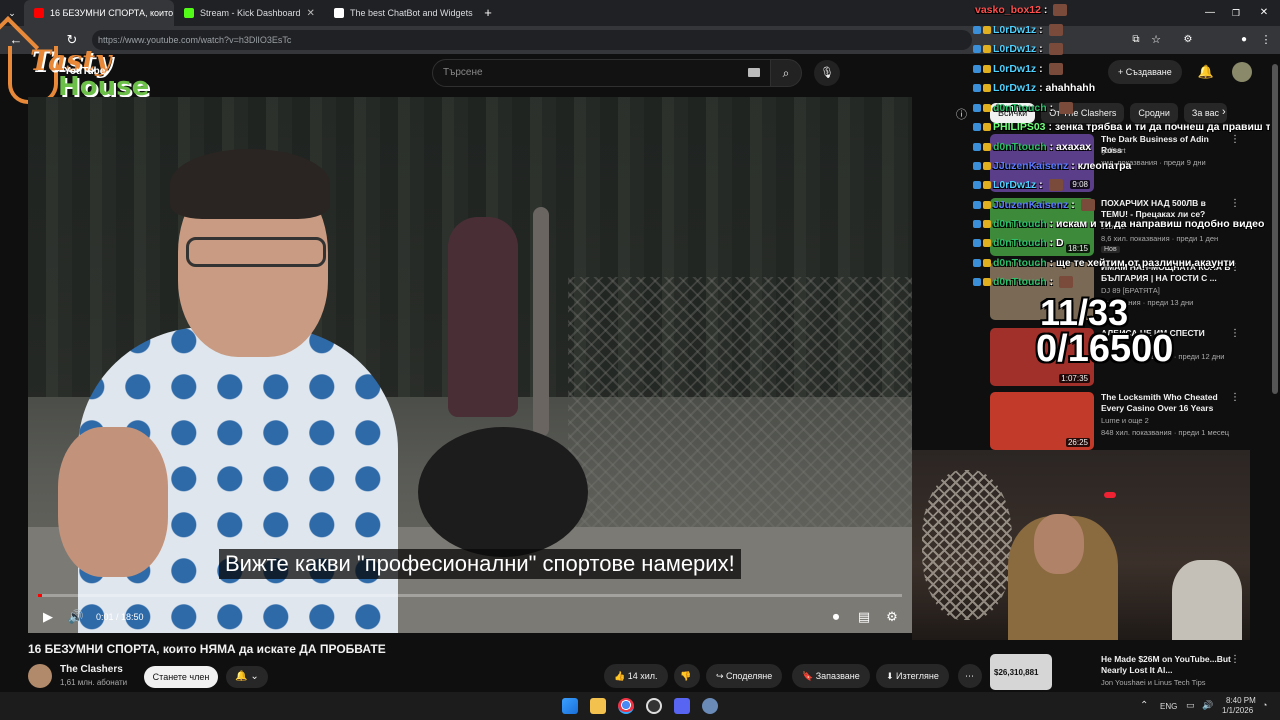  I want to click on close-tab-icon: ✕, so click(311, 13).